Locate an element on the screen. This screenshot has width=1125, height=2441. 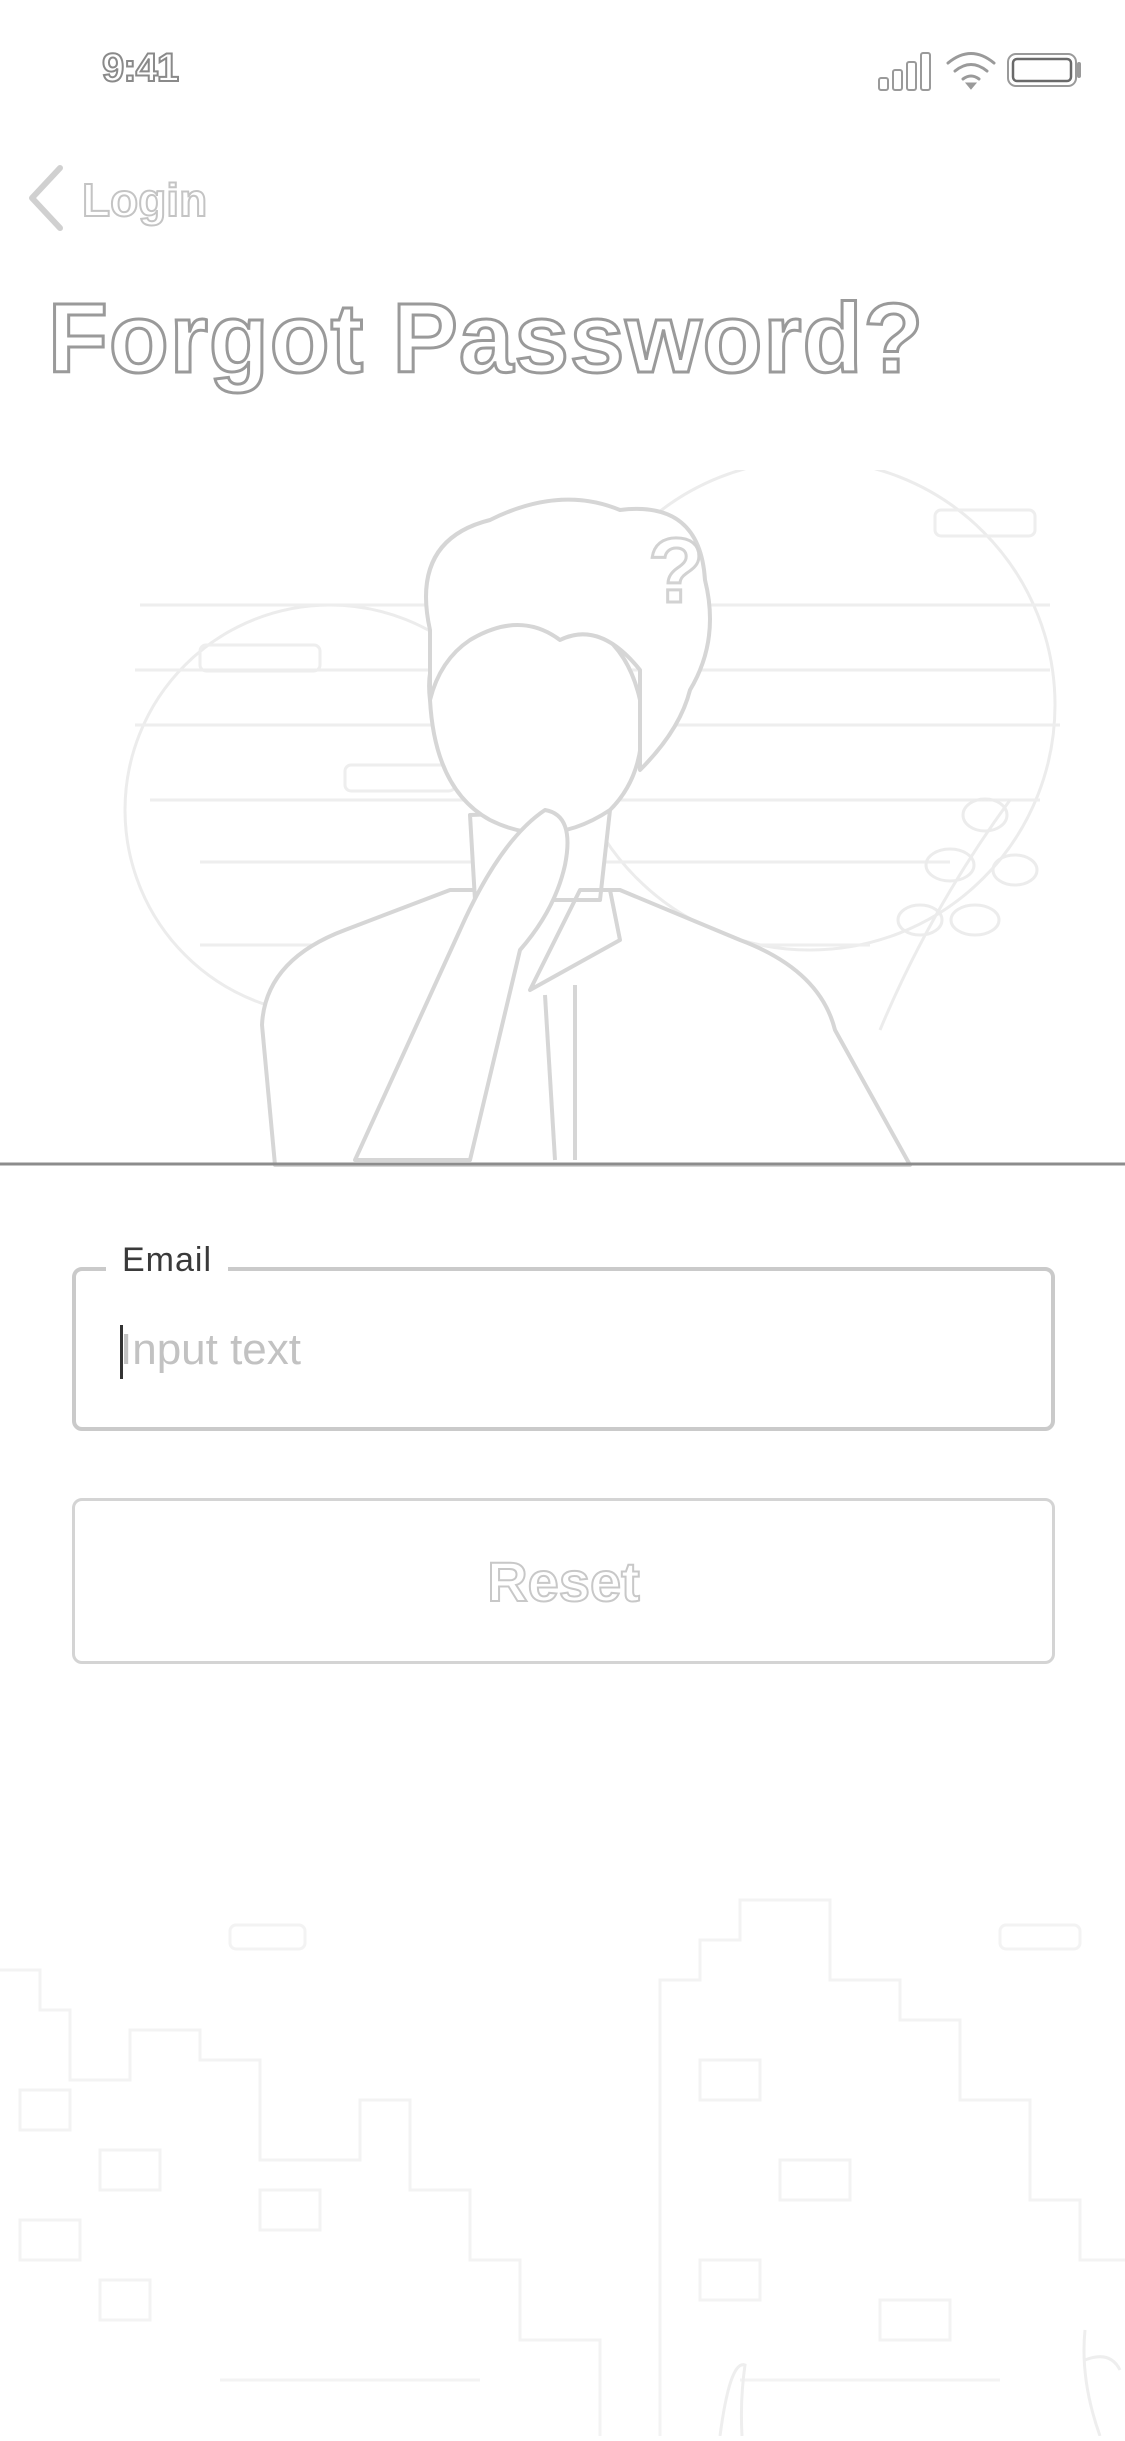
email-field: Email is located at coordinates (563, 1336).